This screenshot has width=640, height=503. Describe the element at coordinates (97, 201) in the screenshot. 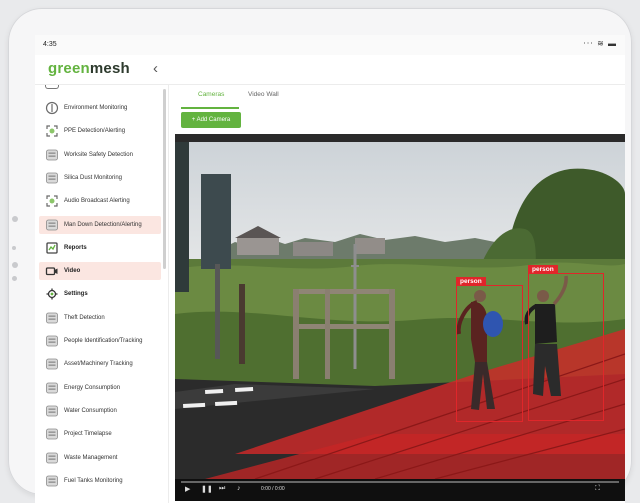

I see `sidebar-item-label: Audio Broadcast Alerting` at that location.